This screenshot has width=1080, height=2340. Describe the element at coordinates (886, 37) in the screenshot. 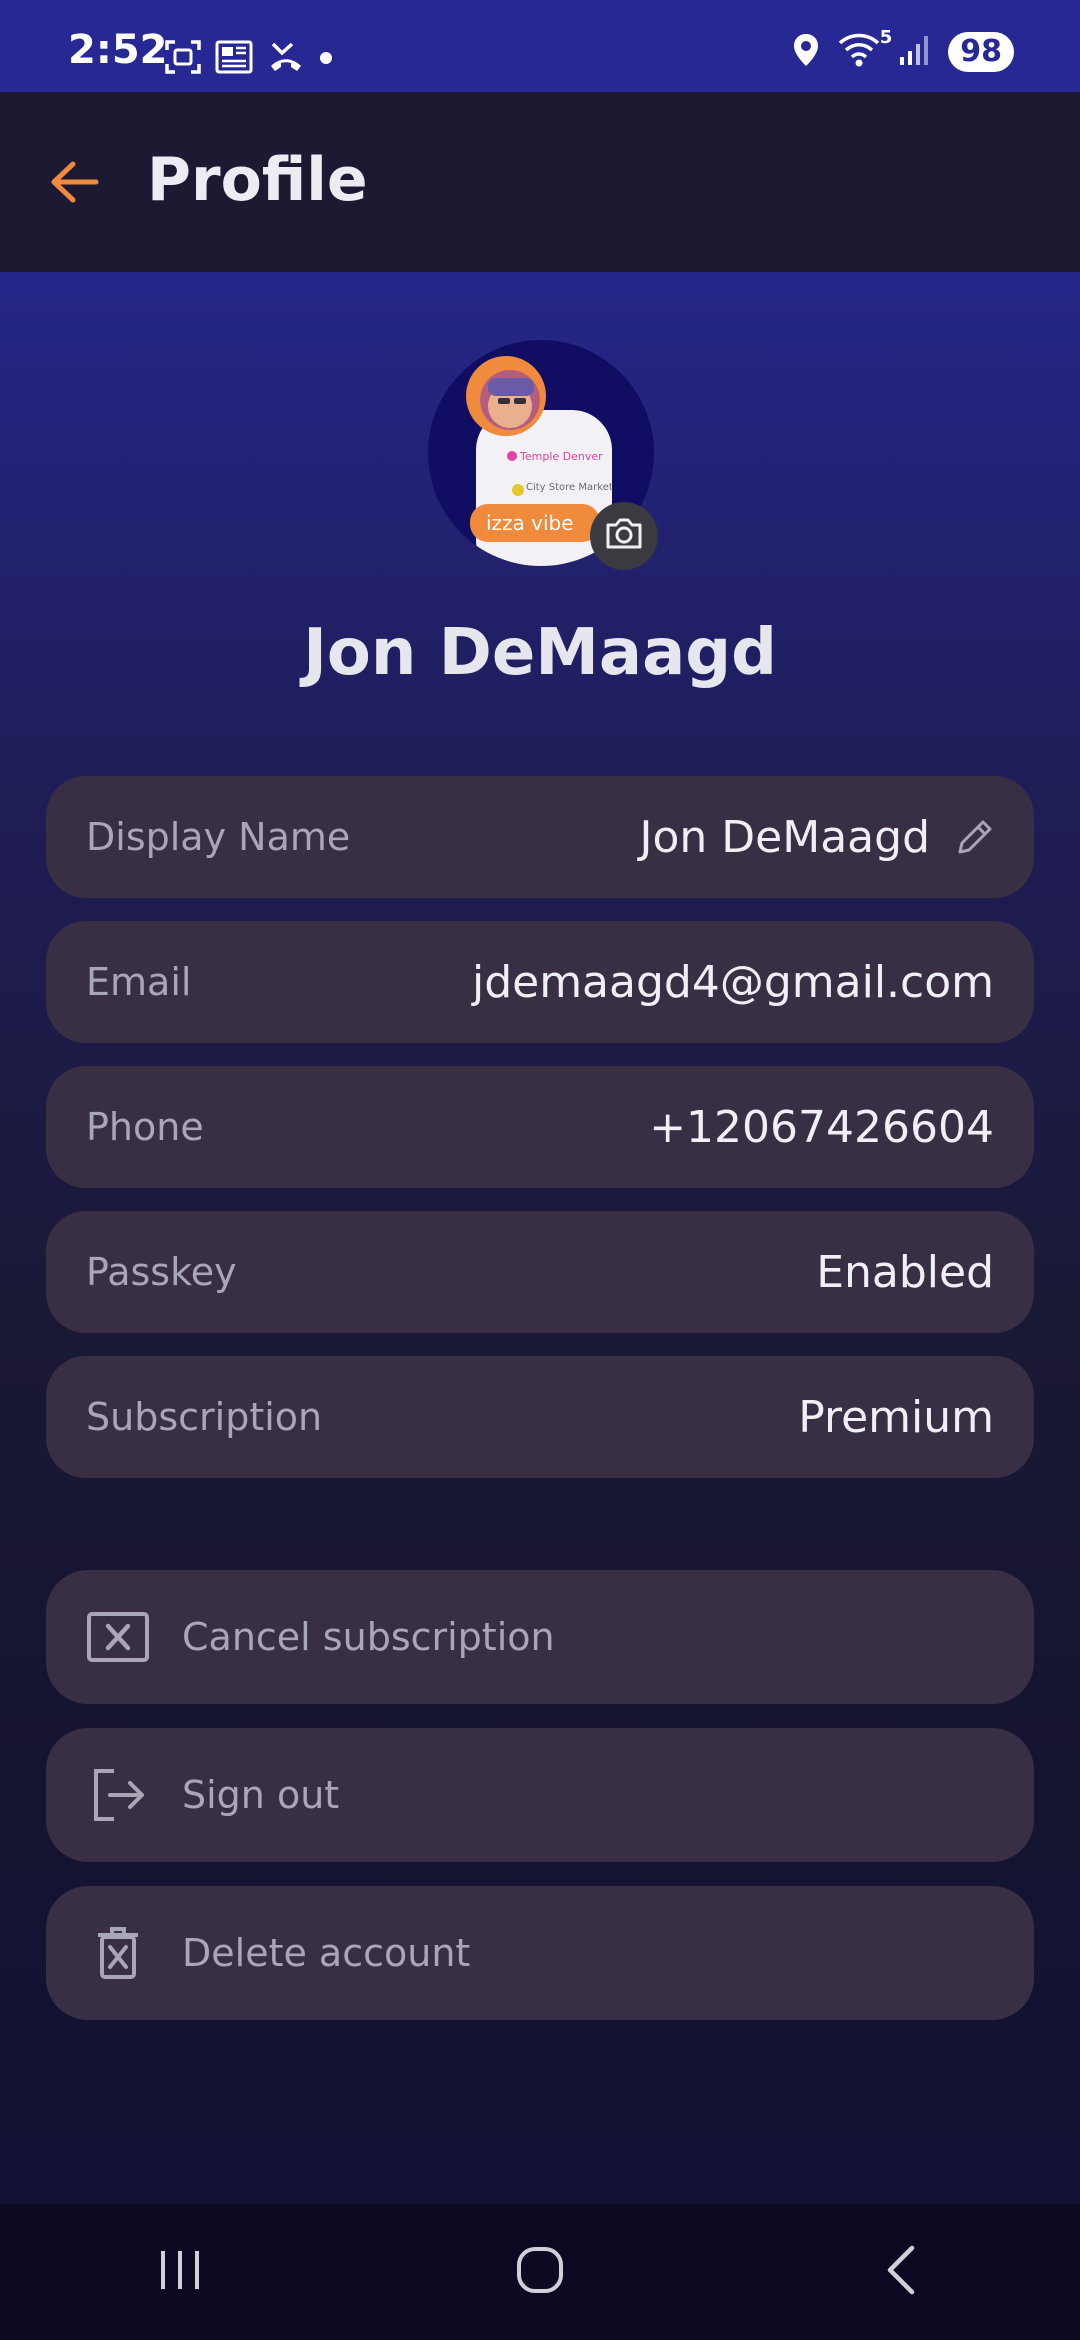

I see `wifi-band-label: 5` at that location.